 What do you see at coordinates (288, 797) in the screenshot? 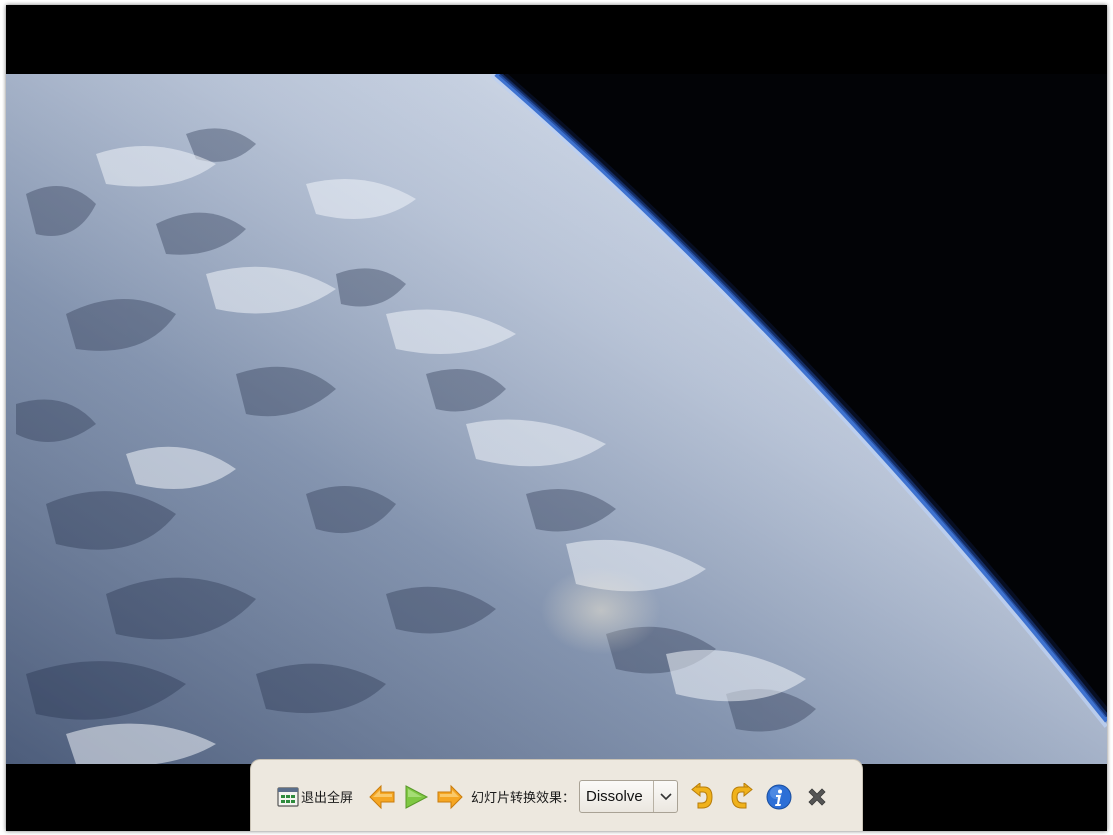
I see `fullscreen-icon` at bounding box center [288, 797].